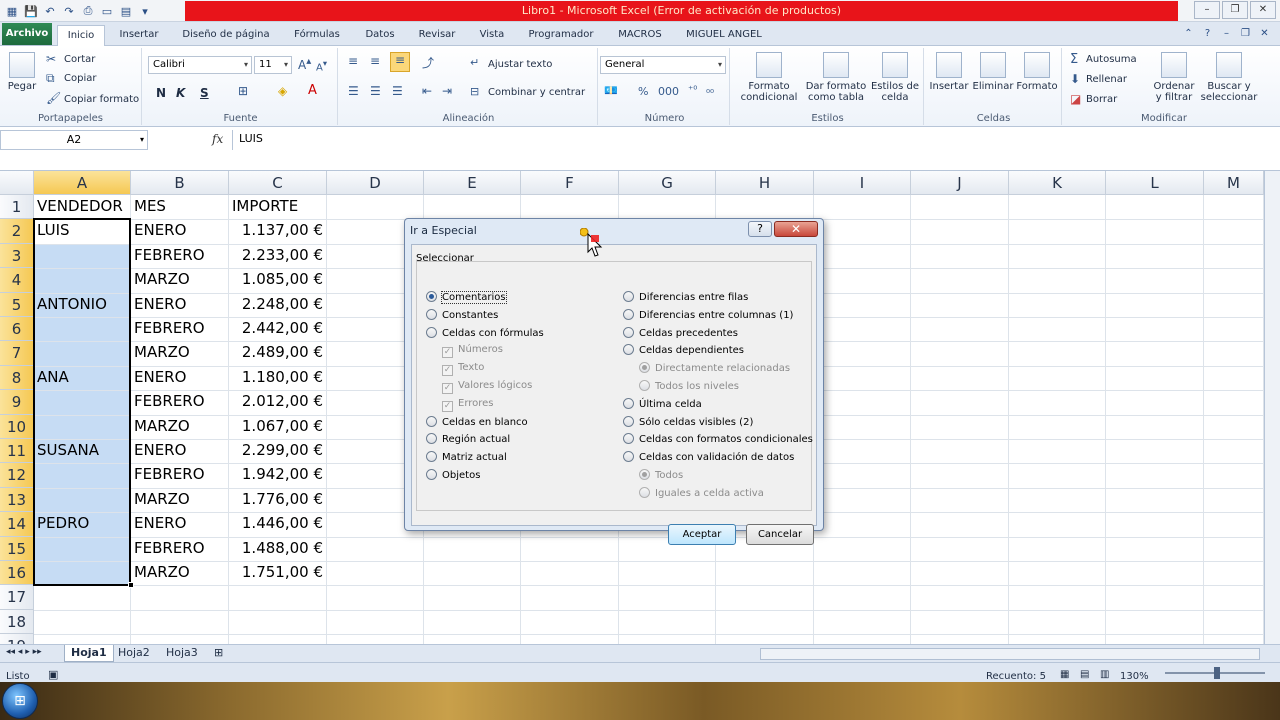  Describe the element at coordinates (160, 450) in the screenshot. I see `cell-b11: ENERO` at that location.